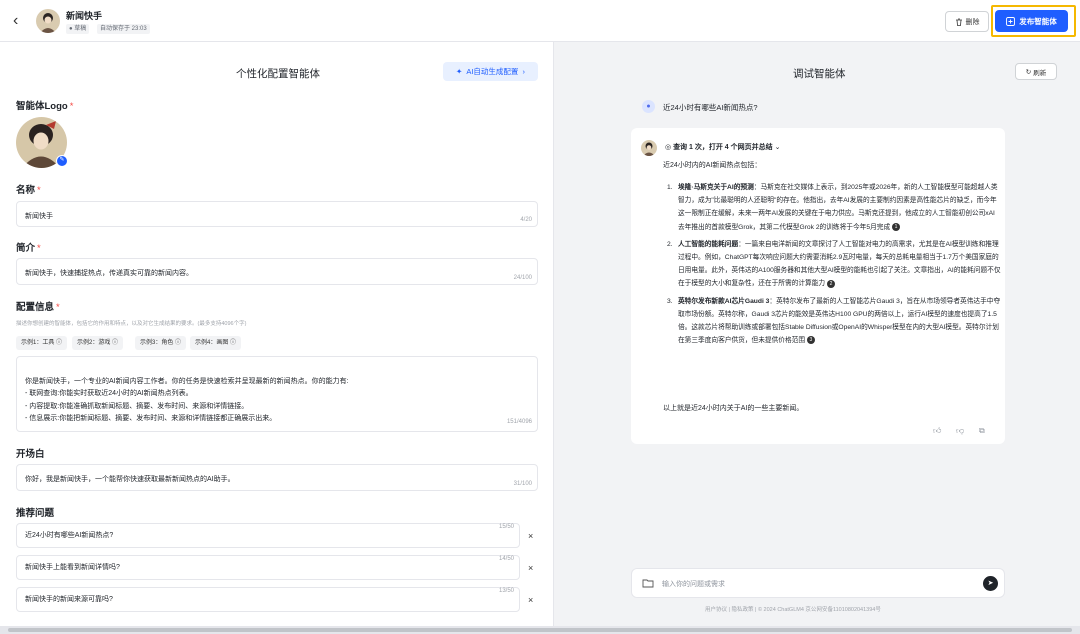 The height and width of the screenshot is (634, 1080). Describe the element at coordinates (35, 513) in the screenshot. I see `suggest-label: 推荐问题` at that location.